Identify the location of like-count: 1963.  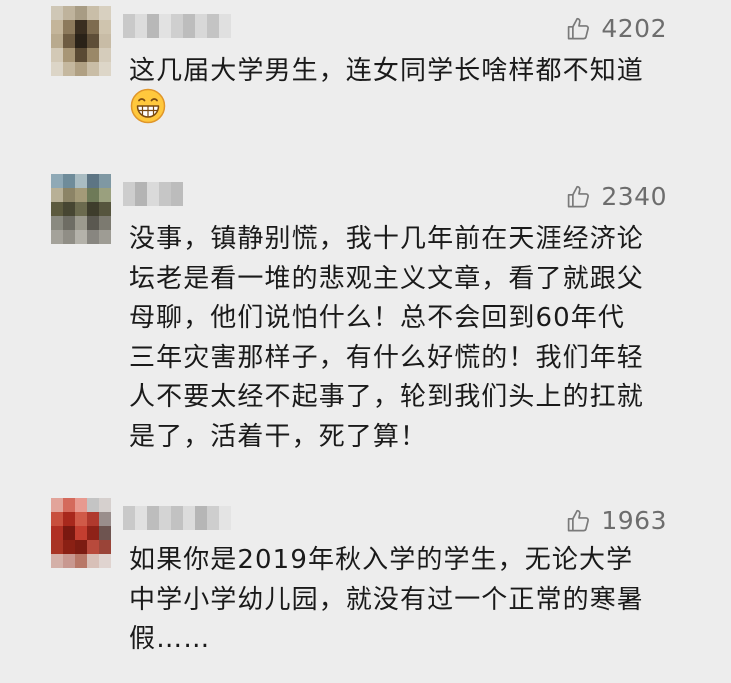
(634, 520).